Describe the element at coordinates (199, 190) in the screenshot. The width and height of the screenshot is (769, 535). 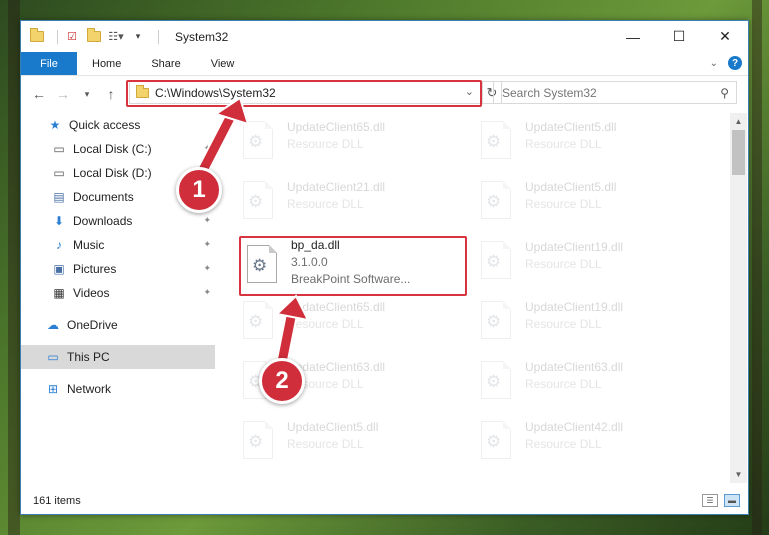
I see `step-1-badge: 1` at that location.